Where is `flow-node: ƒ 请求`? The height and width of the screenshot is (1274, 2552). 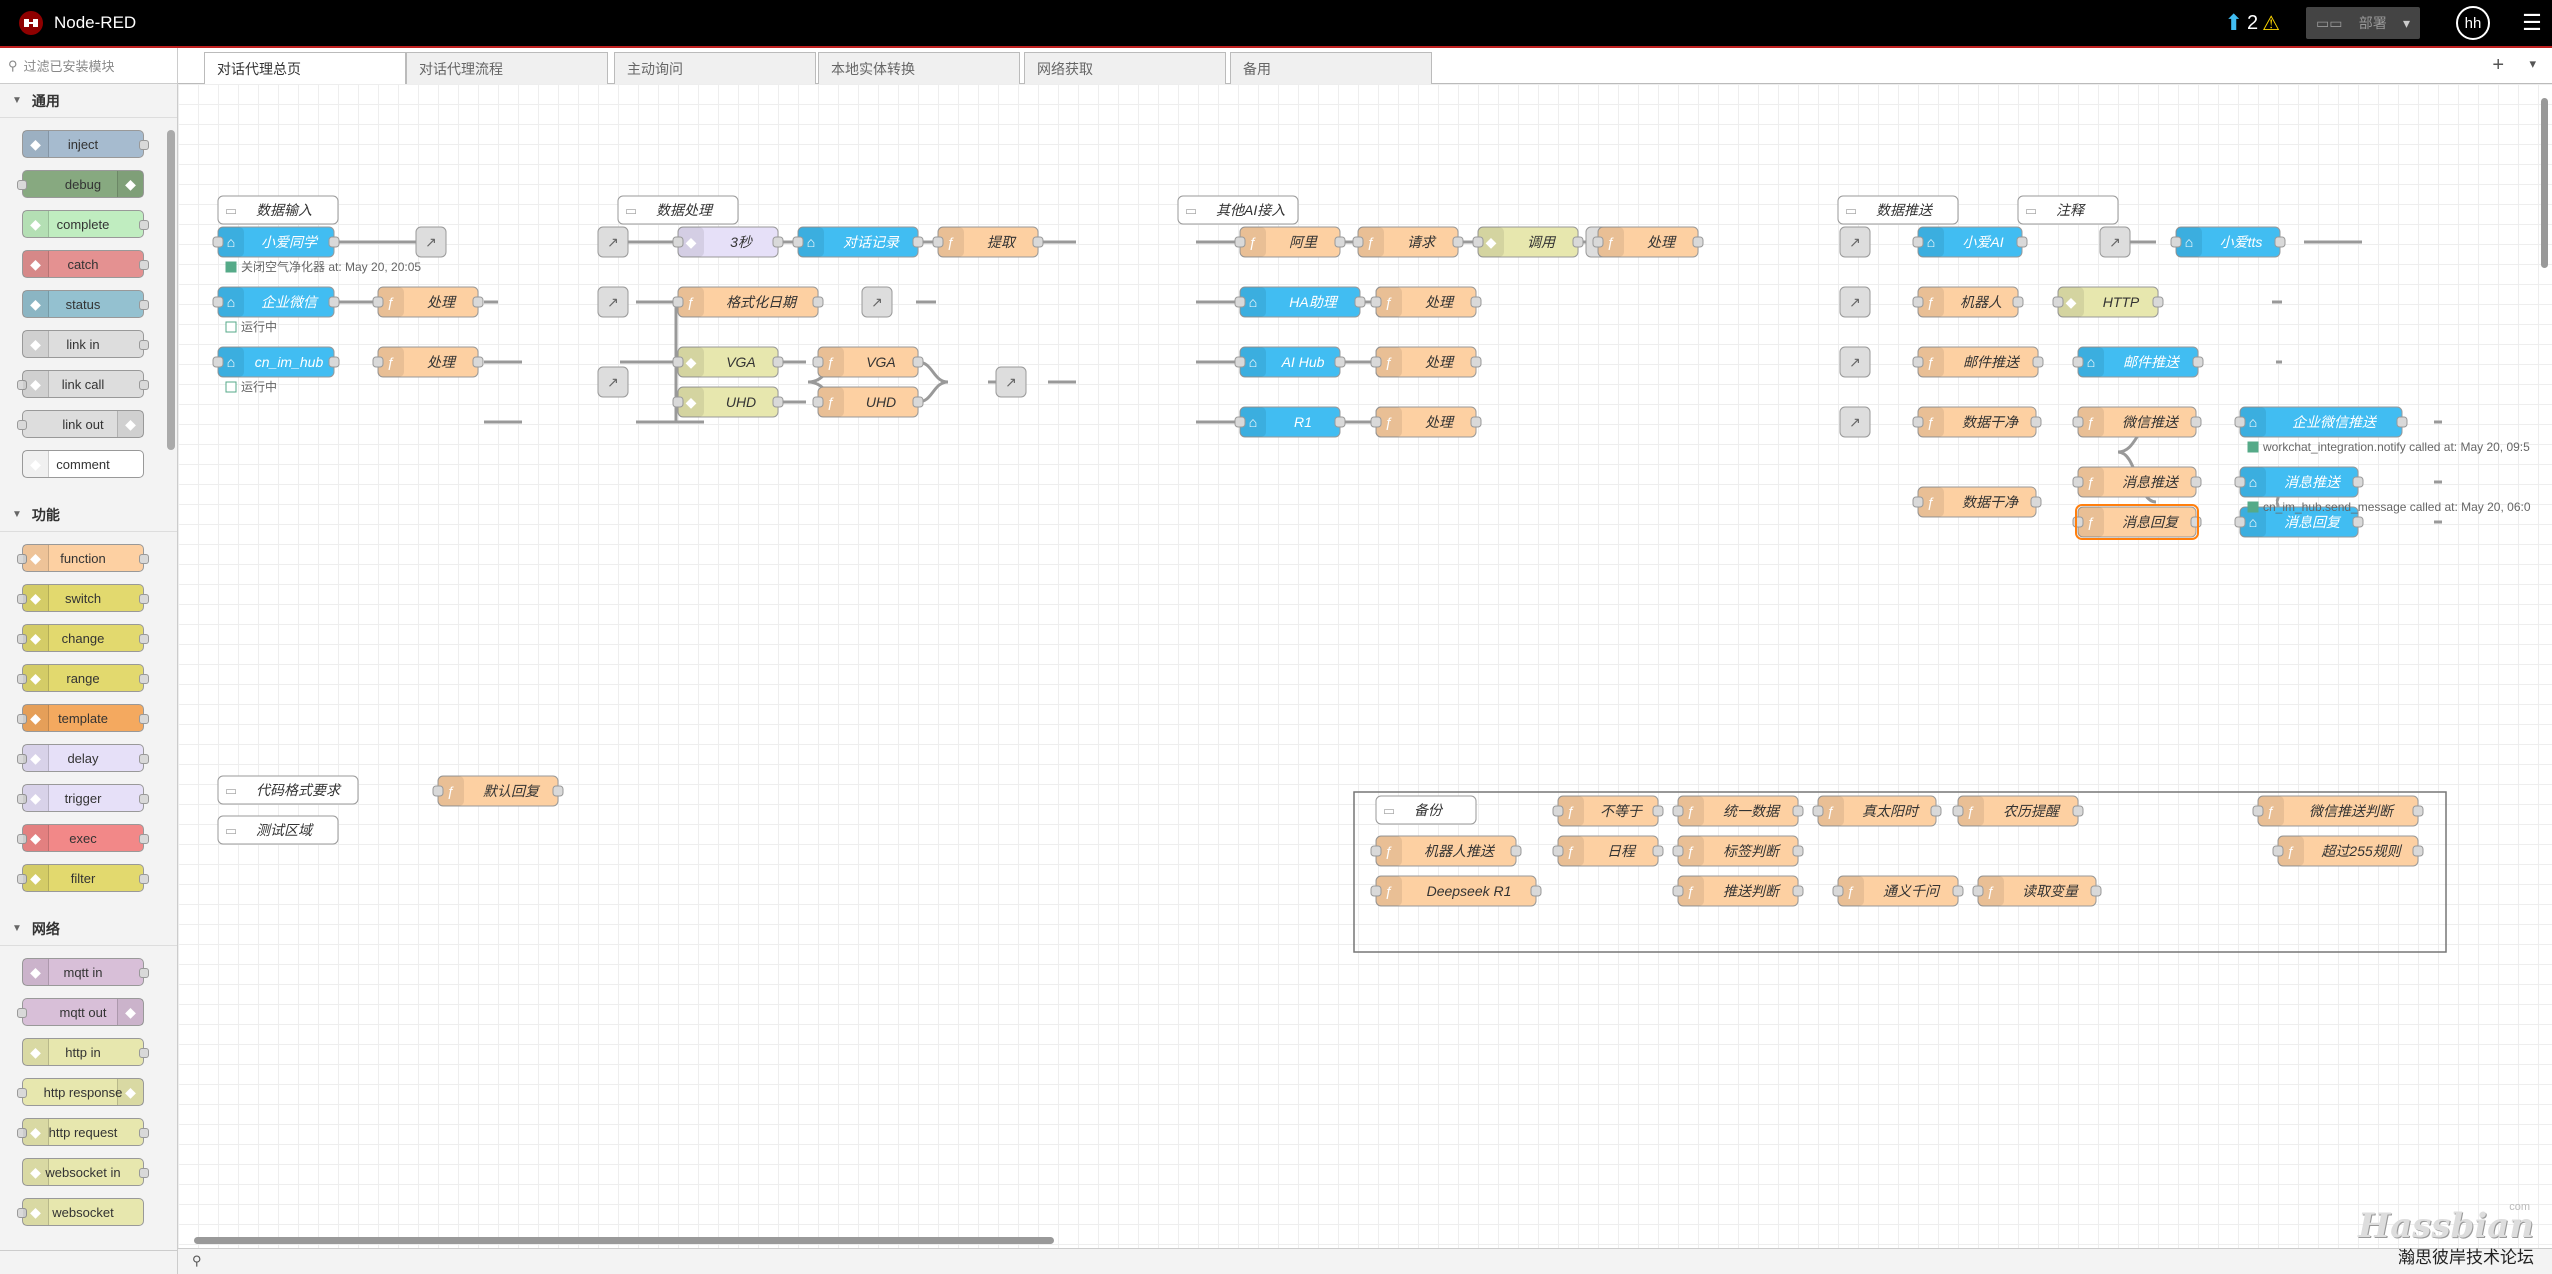
flow-node: ƒ 请求 is located at coordinates (1408, 242).